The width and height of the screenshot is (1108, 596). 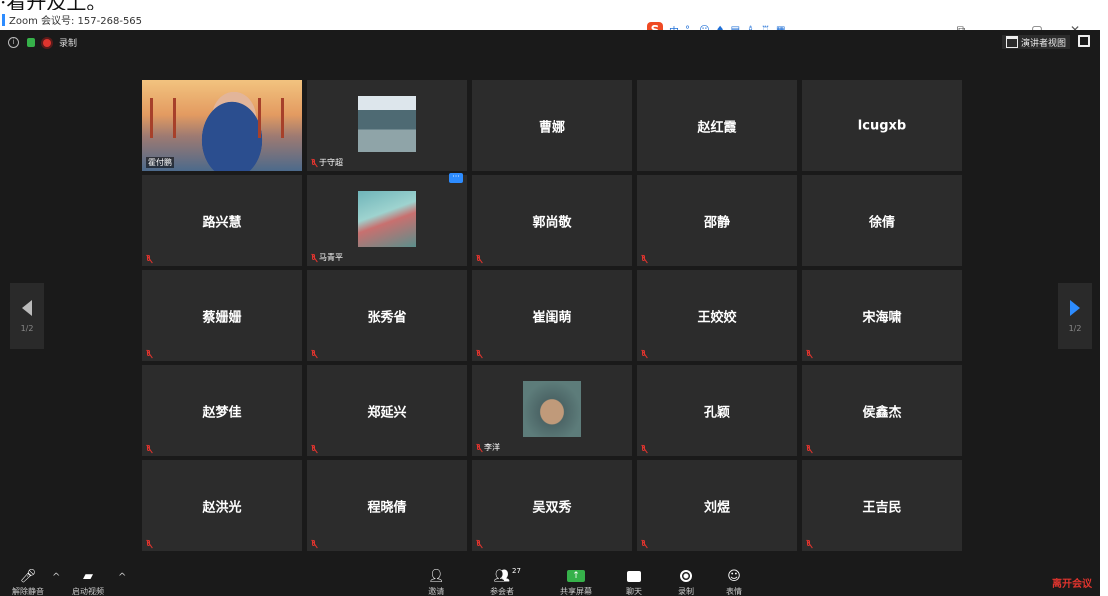 I want to click on participant-tile: 郑延兴, so click(x=387, y=410).